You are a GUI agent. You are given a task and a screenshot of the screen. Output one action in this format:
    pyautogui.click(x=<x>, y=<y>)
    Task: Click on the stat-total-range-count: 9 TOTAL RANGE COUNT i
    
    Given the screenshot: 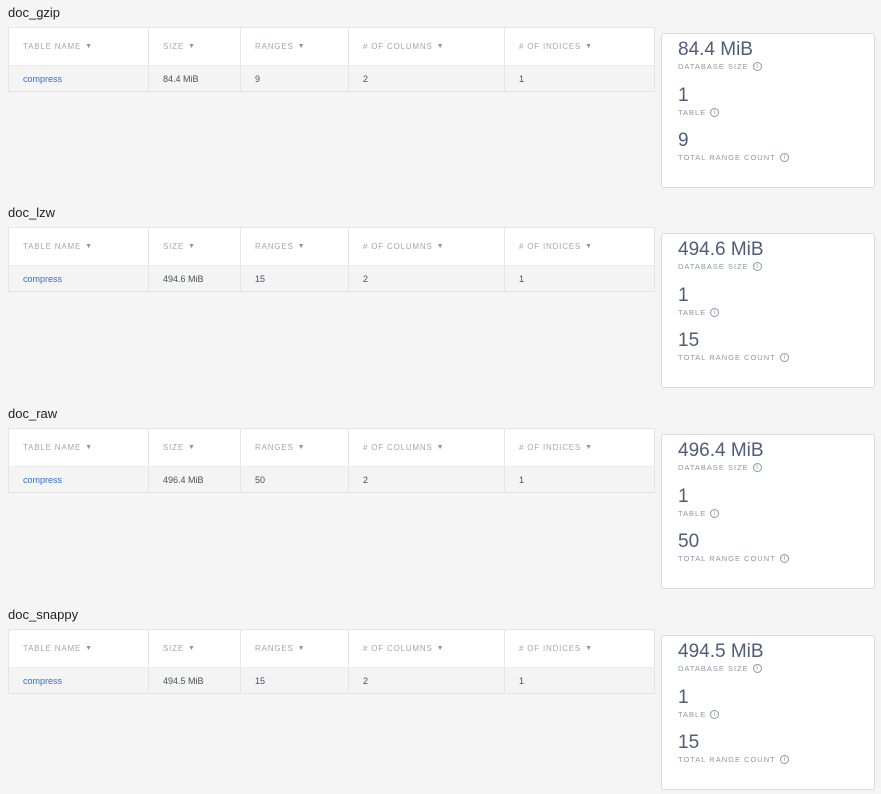 What is the action you would take?
    pyautogui.click(x=733, y=146)
    